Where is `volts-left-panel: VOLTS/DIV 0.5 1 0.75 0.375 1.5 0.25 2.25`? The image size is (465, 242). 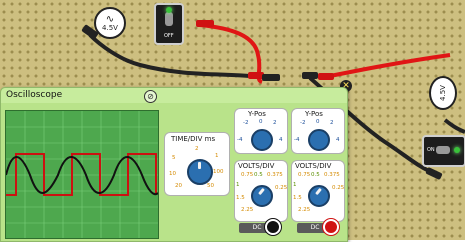 volts-left-panel: VOLTS/DIV 0.5 1 0.75 0.375 1.5 0.25 2.25 is located at coordinates (261, 191).